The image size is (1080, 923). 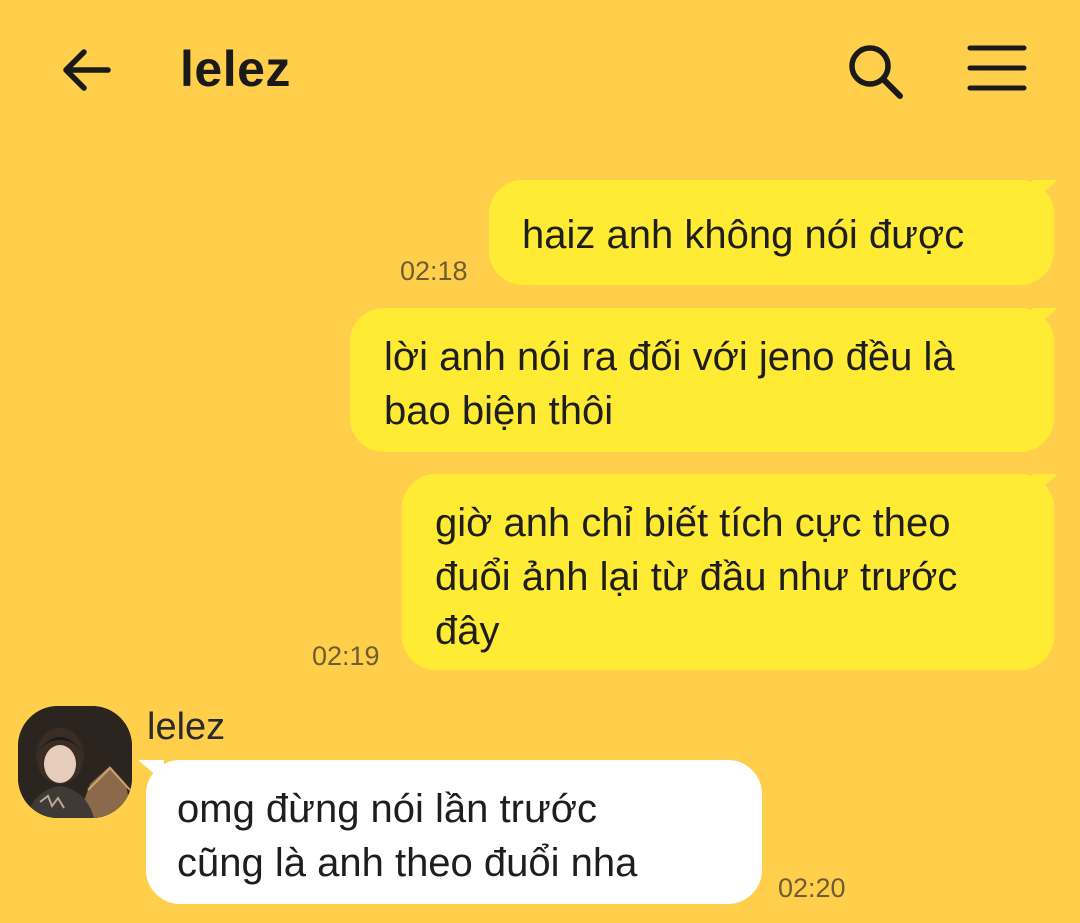 What do you see at coordinates (812, 888) in the screenshot?
I see `message-timestamp: 02:20` at bounding box center [812, 888].